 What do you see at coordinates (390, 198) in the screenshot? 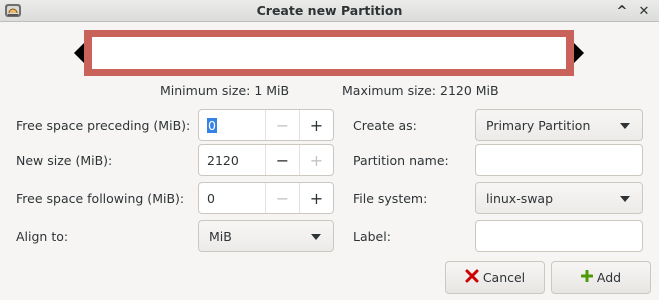
I see `file-system-label: File system:` at bounding box center [390, 198].